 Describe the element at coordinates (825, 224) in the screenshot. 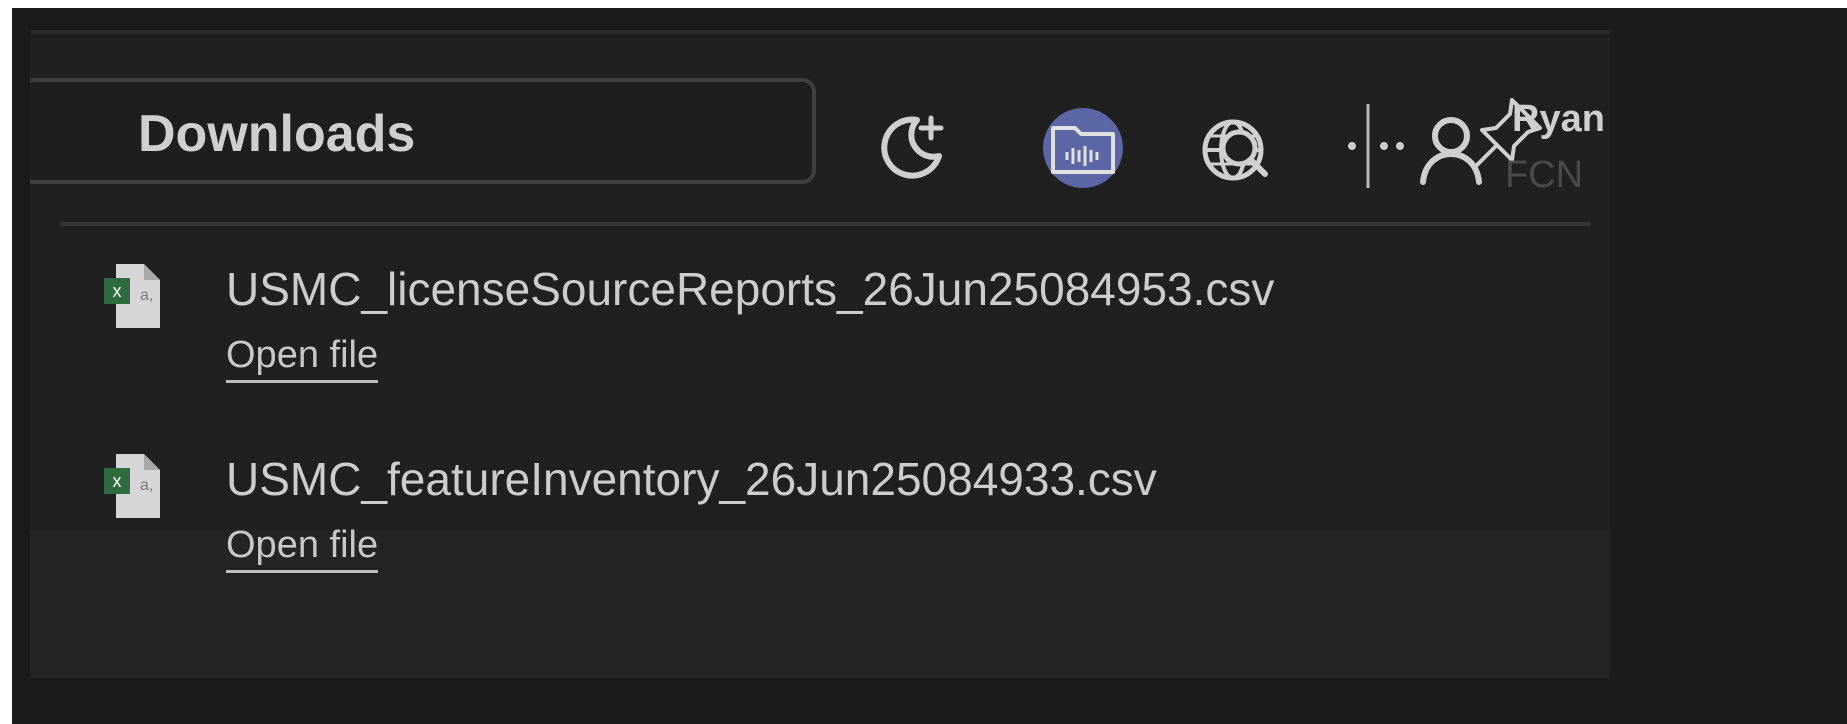

I see `header-divider` at that location.